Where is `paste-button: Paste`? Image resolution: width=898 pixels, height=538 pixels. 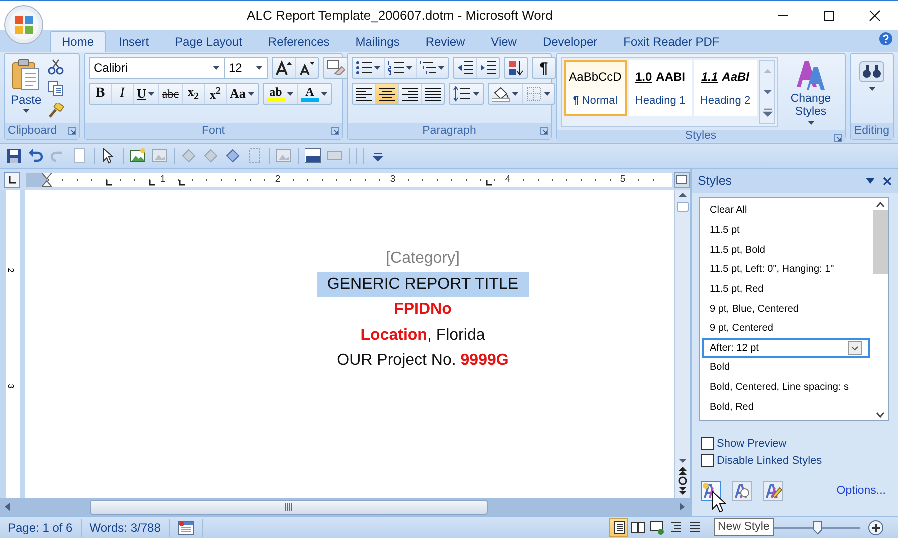
paste-button: Paste is located at coordinates (26, 88).